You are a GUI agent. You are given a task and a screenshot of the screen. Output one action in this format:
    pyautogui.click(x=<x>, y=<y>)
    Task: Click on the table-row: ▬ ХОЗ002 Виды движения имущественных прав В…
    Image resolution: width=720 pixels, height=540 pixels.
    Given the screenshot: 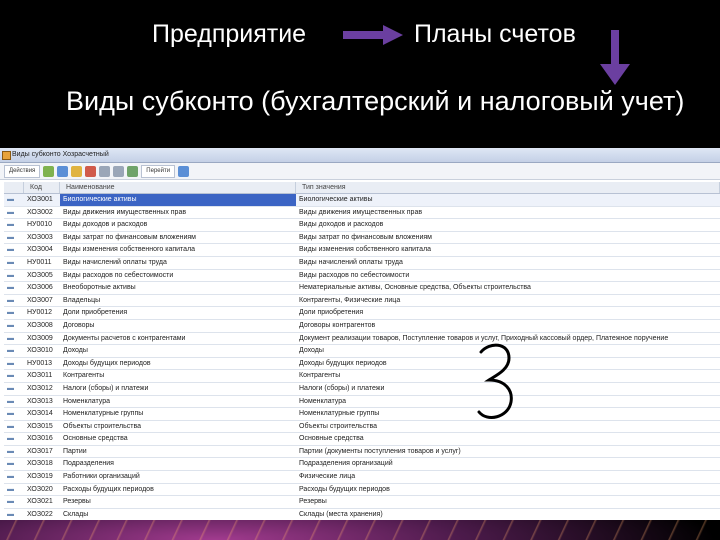 What is the action you would take?
    pyautogui.click(x=362, y=213)
    